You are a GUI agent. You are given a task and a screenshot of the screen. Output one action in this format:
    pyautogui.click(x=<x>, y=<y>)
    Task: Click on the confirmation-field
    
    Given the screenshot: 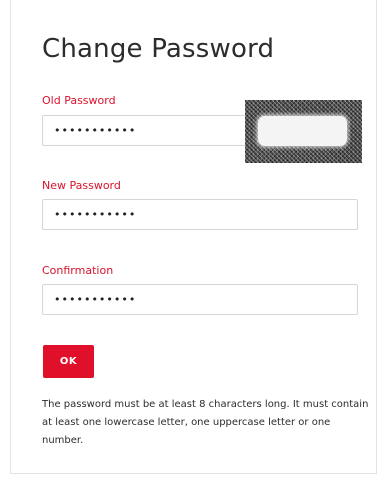 What is the action you would take?
    pyautogui.click(x=200, y=299)
    